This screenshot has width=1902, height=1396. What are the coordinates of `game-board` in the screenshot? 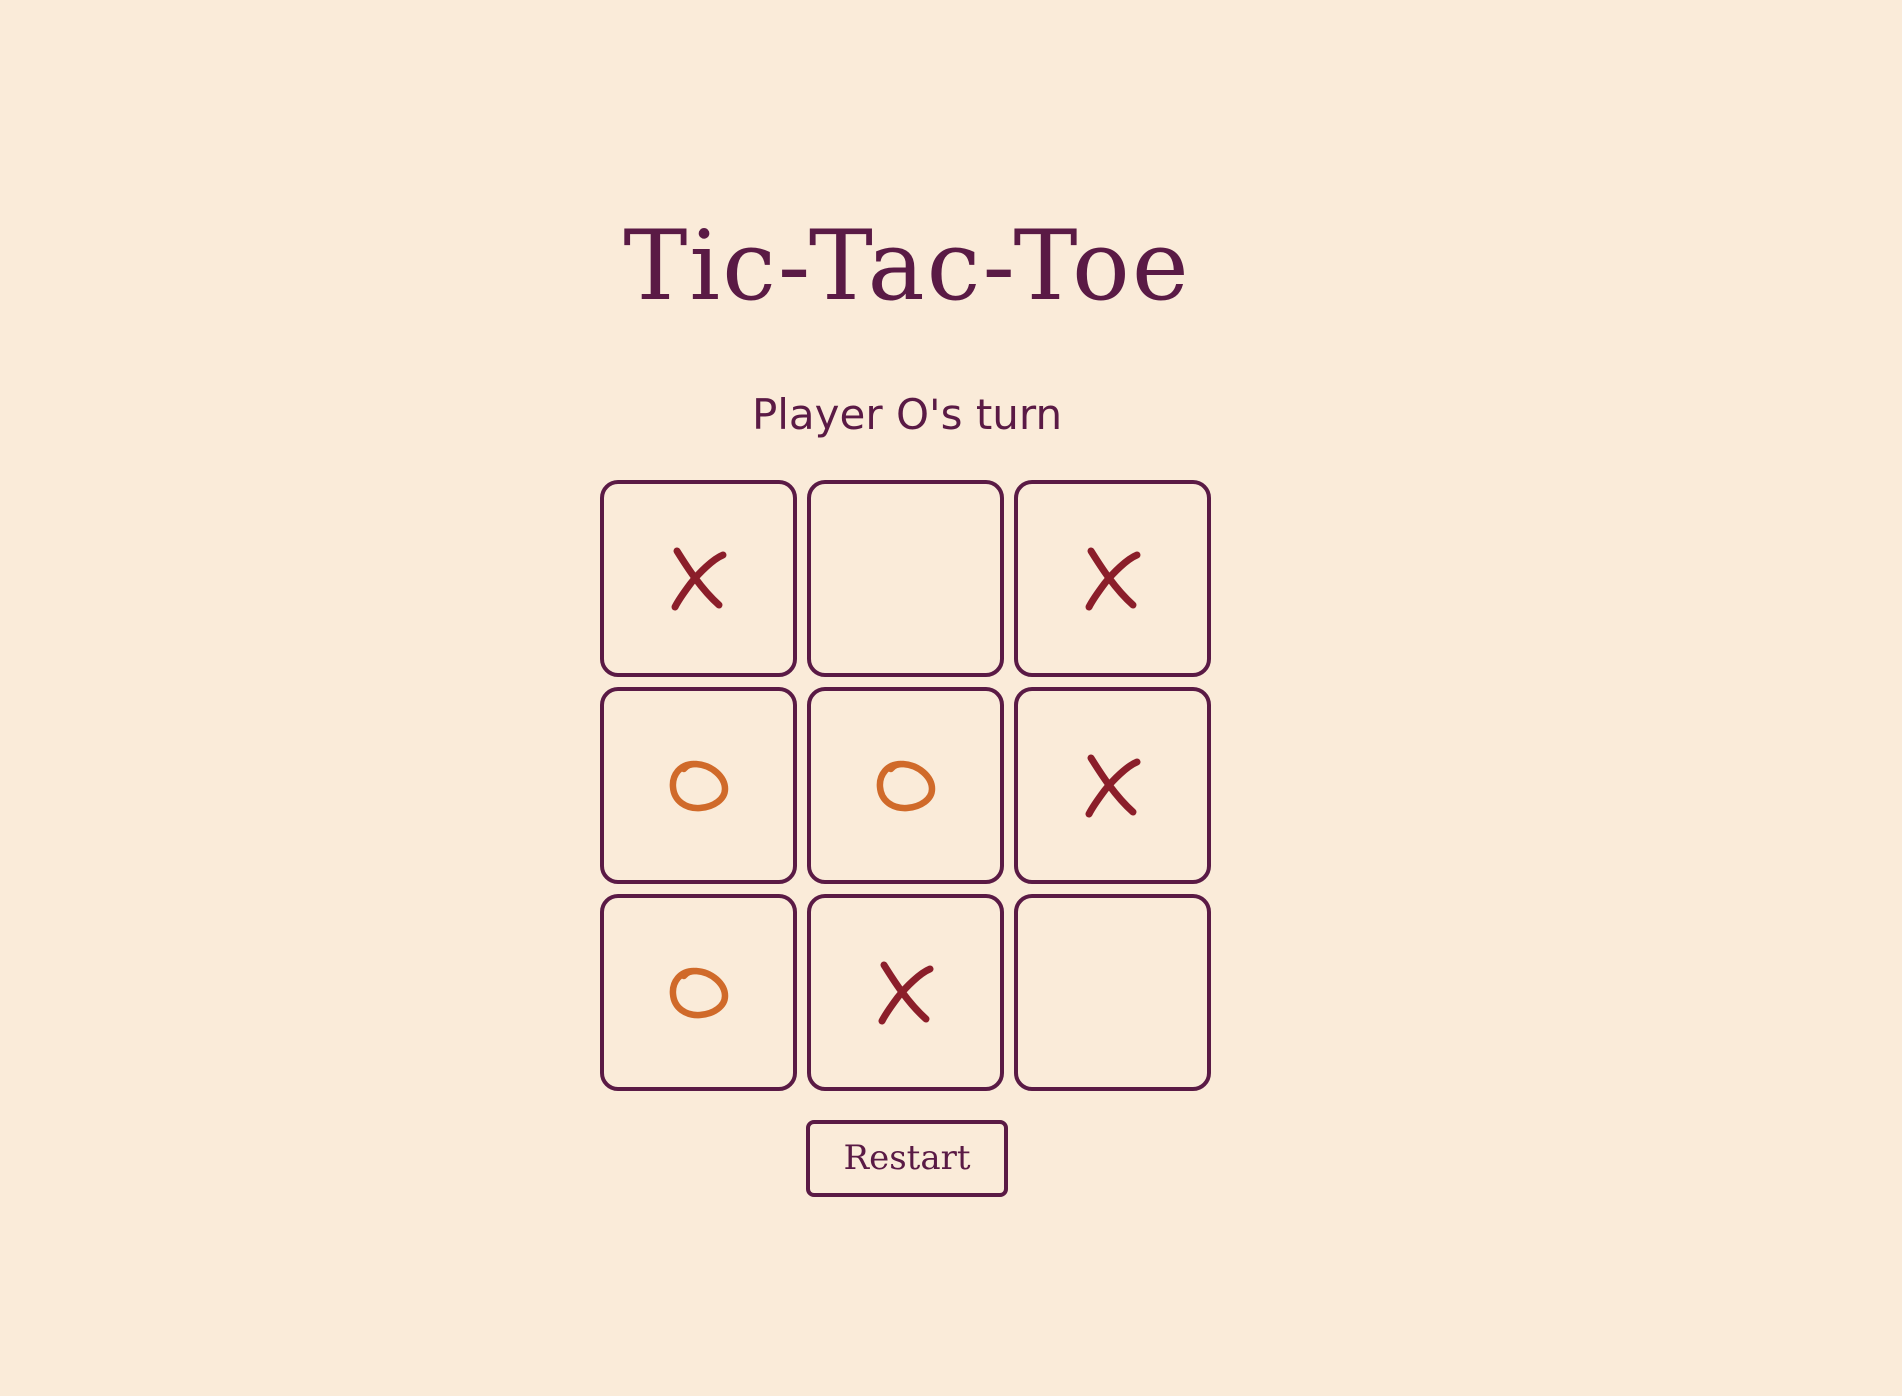 It's located at (907, 787).